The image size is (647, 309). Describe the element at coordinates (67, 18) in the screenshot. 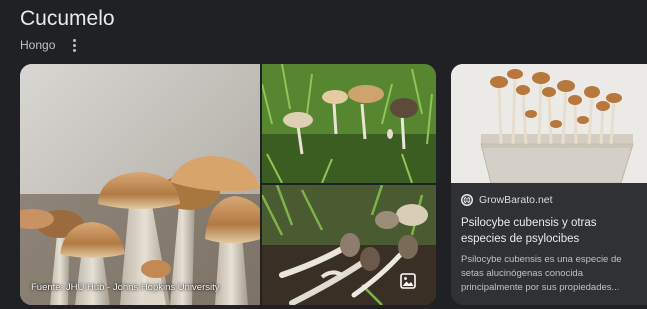

I see `entity-title: Cucumelo` at that location.